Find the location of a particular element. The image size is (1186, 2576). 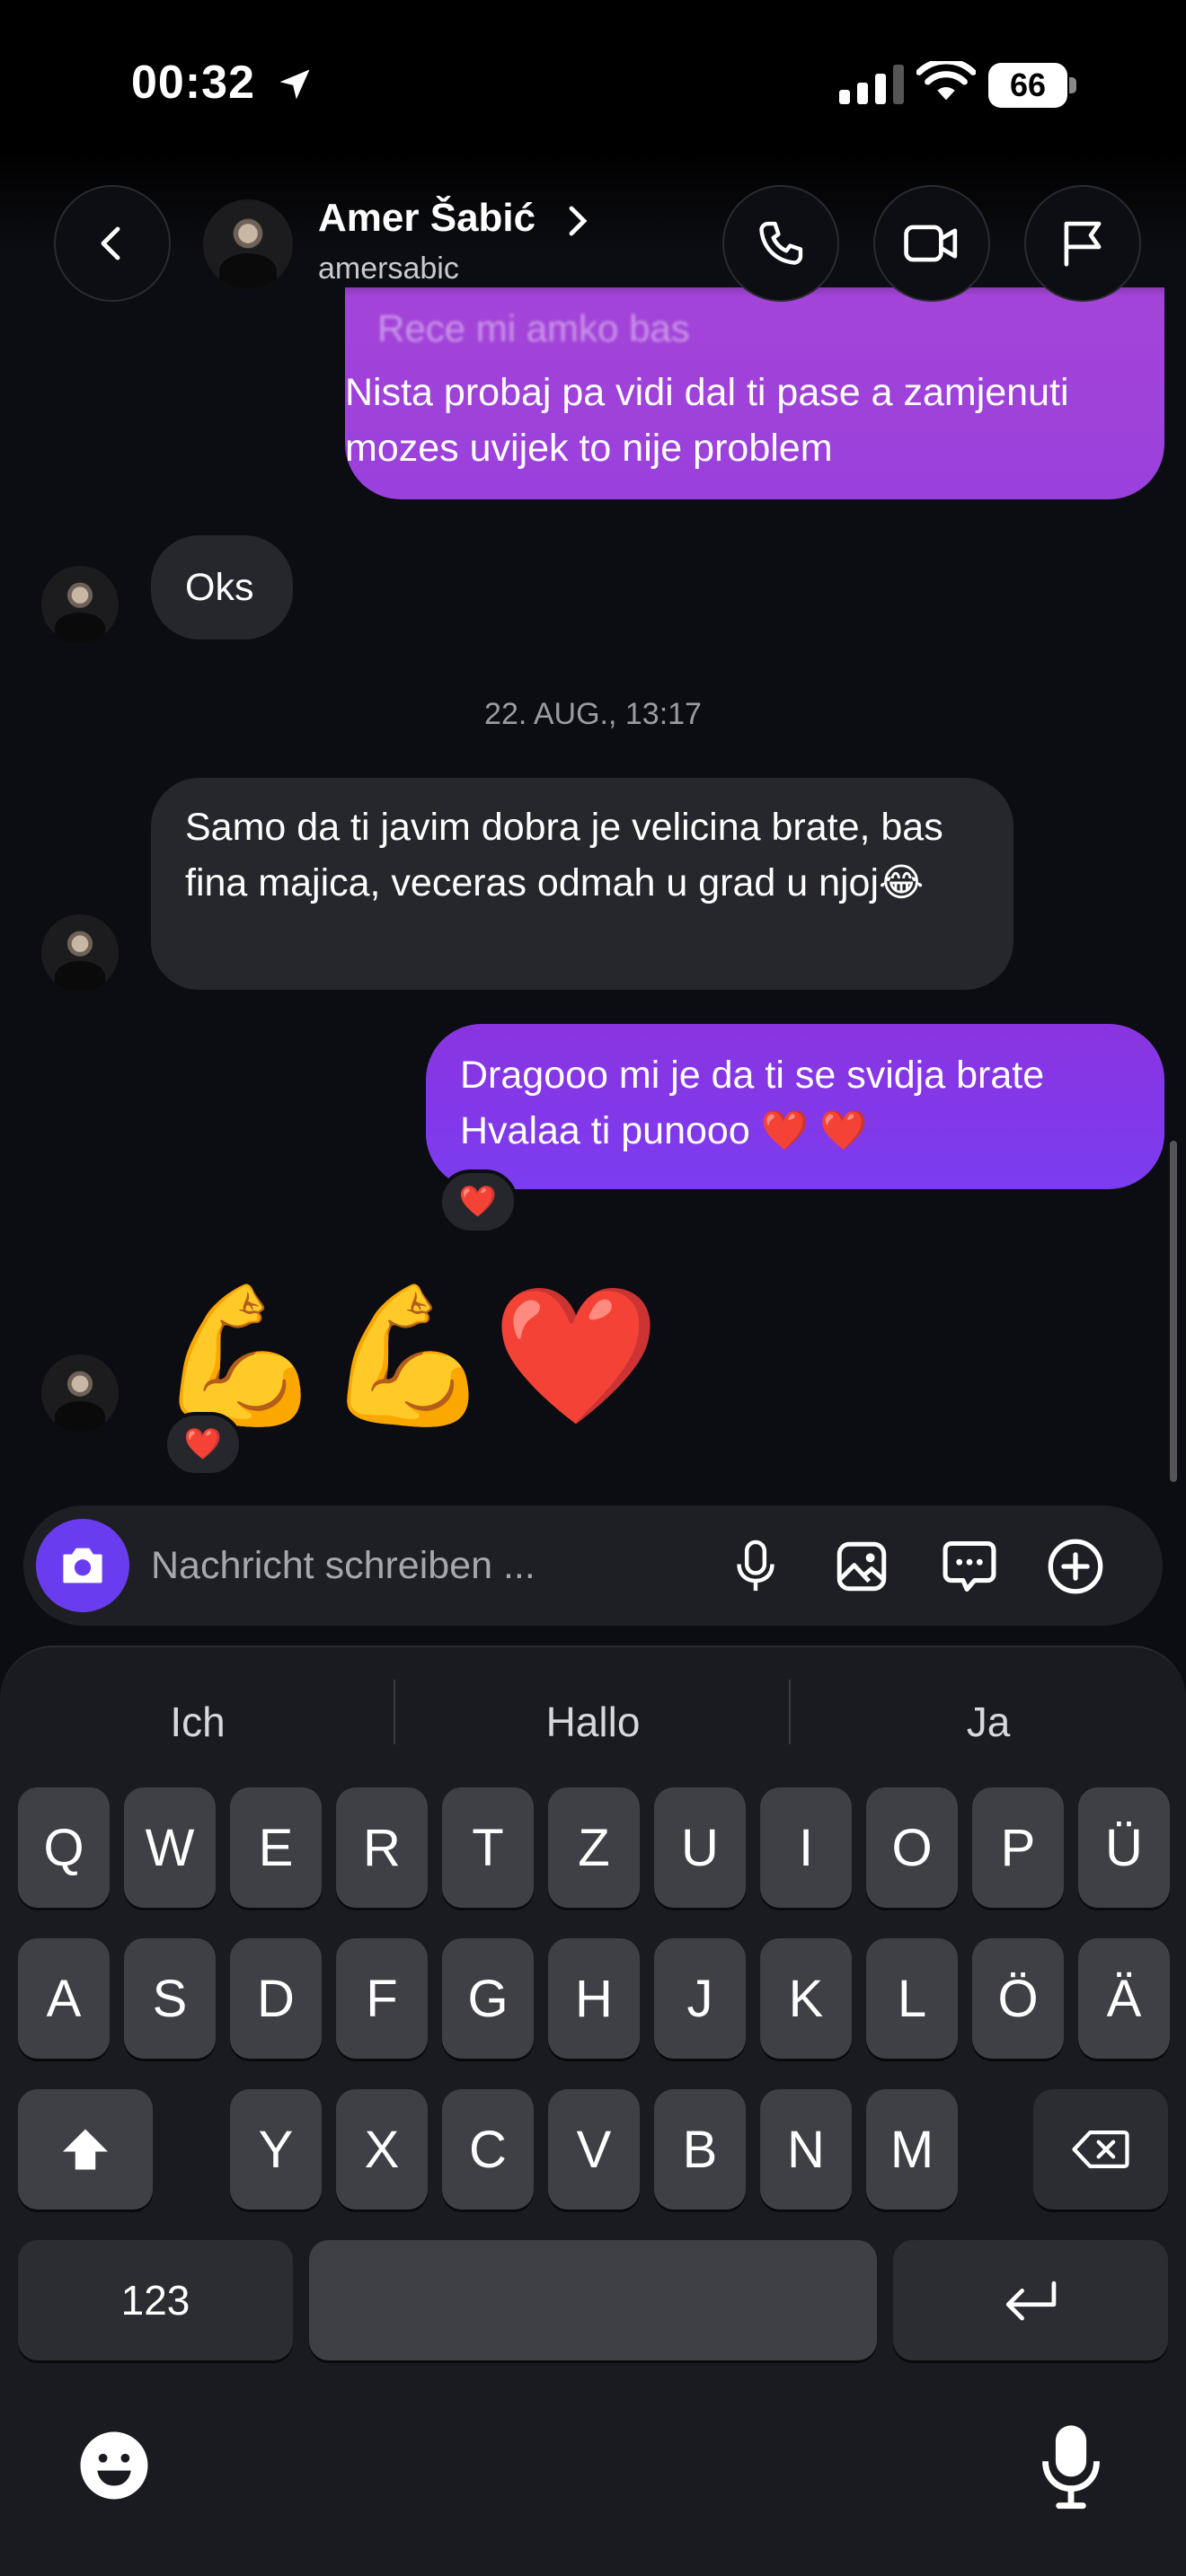

key-v: V is located at coordinates (594, 2149).